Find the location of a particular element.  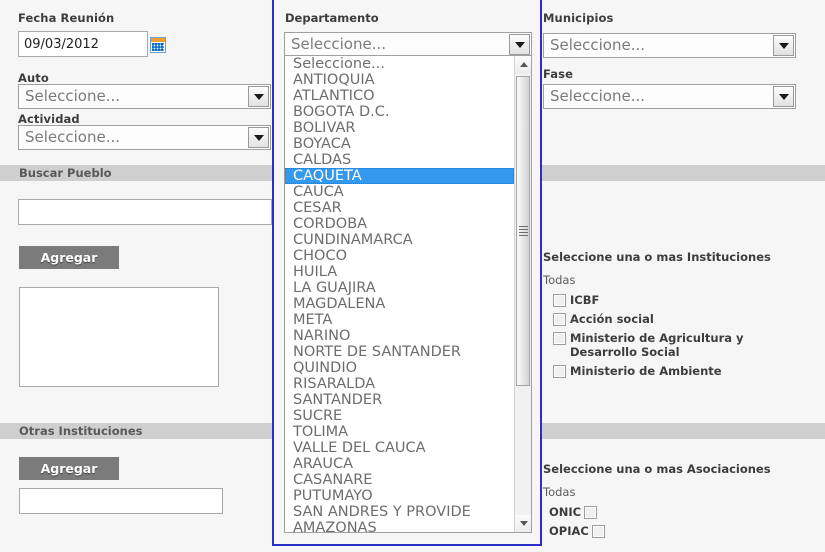

option-item: ARAUCA is located at coordinates (399, 464).